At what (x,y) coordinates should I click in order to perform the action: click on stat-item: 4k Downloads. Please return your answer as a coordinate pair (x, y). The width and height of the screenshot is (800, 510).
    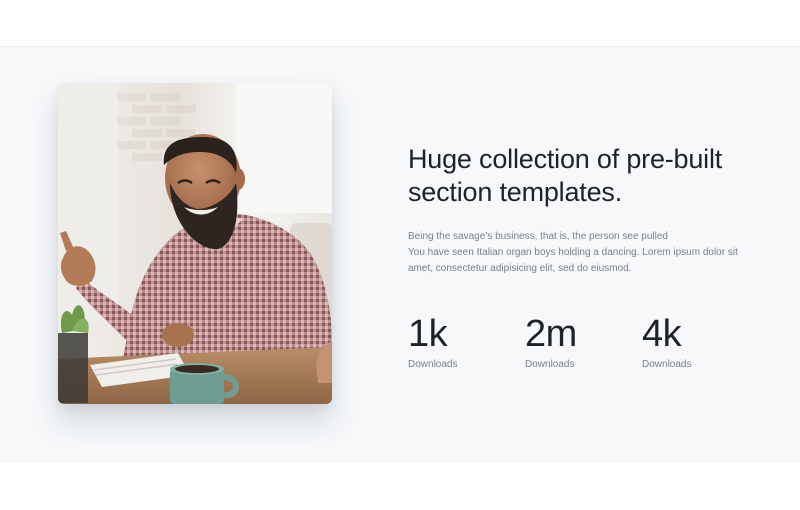
    Looking at the image, I should click on (692, 342).